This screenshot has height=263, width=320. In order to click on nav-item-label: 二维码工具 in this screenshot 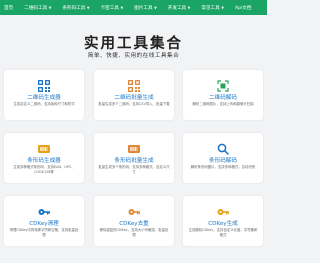, I will do `click(36, 8)`.